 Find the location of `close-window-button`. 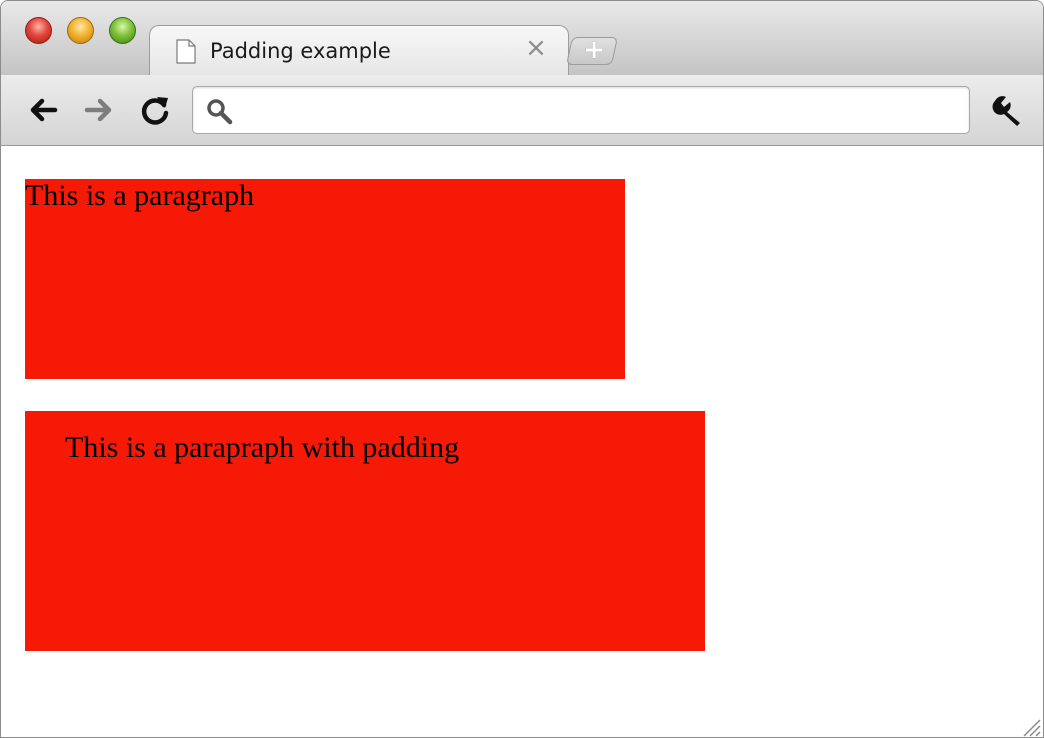

close-window-button is located at coordinates (38, 30).